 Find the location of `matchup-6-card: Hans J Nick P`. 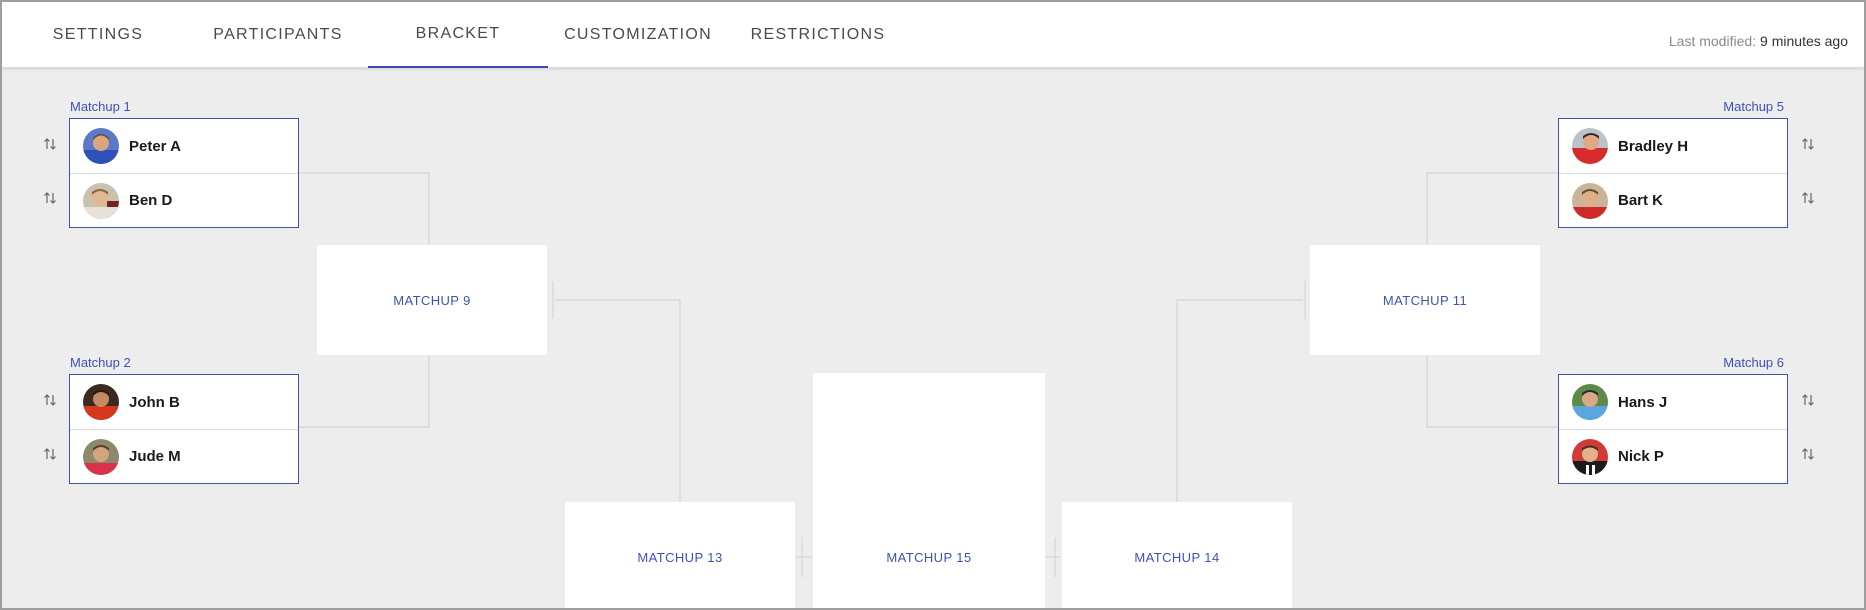

matchup-6-card: Hans J Nick P is located at coordinates (1673, 429).